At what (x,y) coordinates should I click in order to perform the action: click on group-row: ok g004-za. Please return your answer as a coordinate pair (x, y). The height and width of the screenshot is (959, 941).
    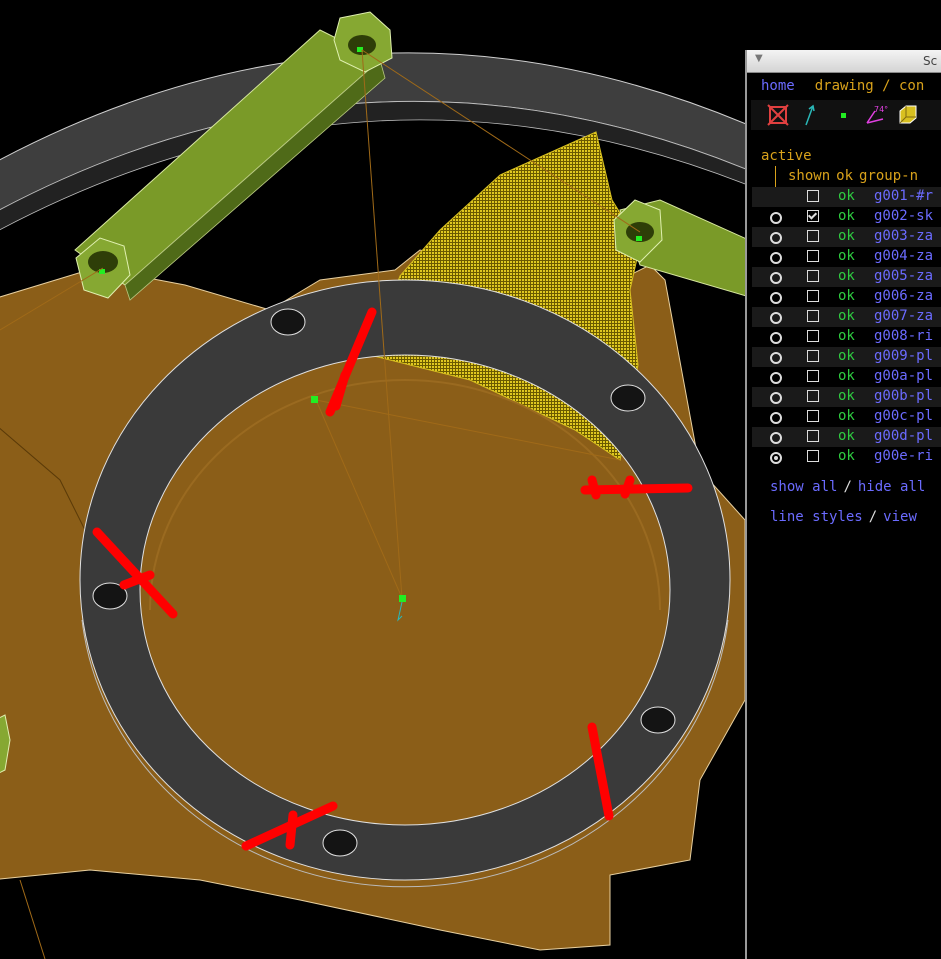
    Looking at the image, I should click on (846, 257).